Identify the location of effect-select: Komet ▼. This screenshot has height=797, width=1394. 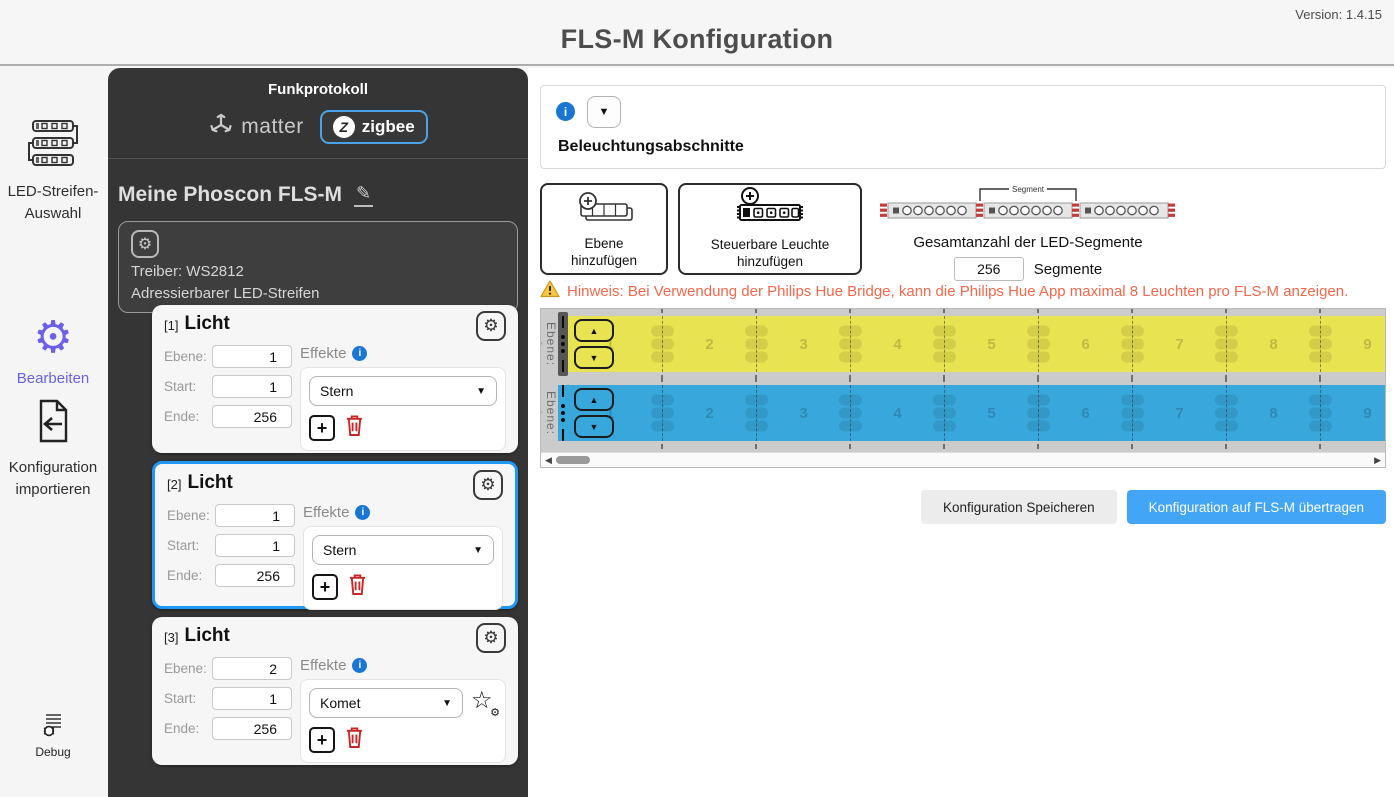
(386, 703).